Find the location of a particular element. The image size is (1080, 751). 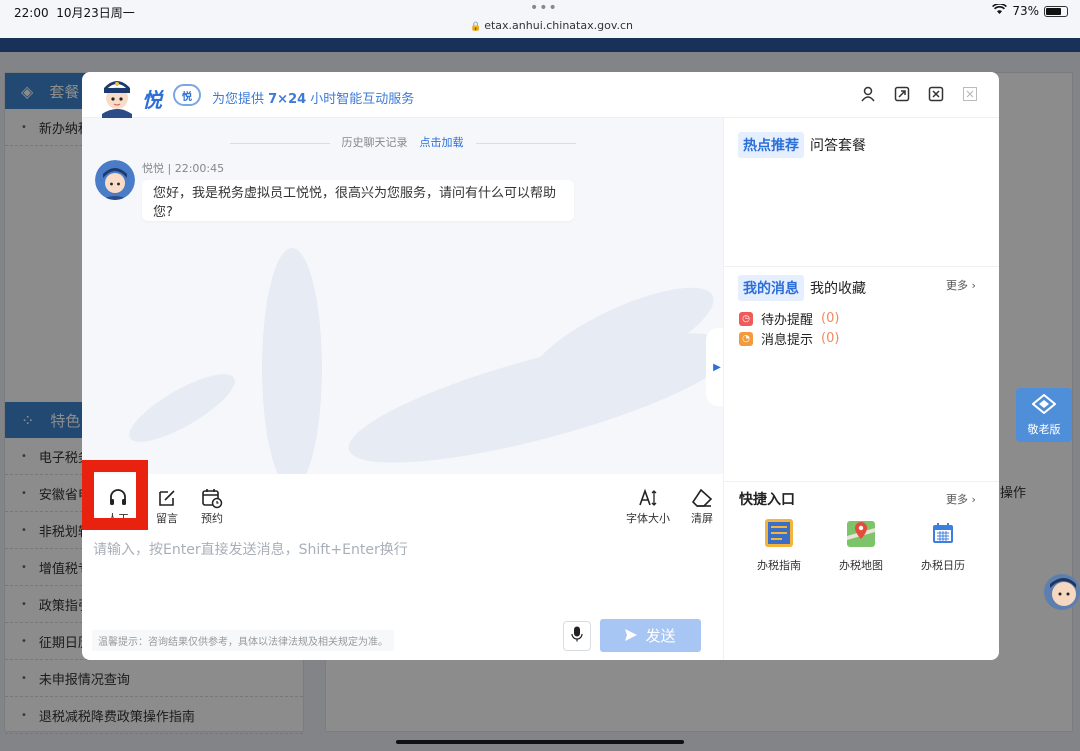

map-pin-icon is located at coordinates (861, 533).